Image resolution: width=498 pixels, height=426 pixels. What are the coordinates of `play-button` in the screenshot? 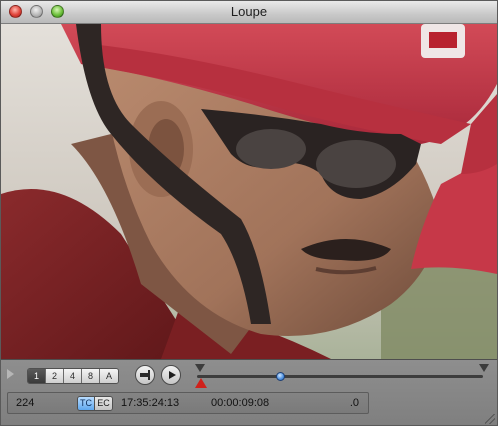 It's located at (171, 375).